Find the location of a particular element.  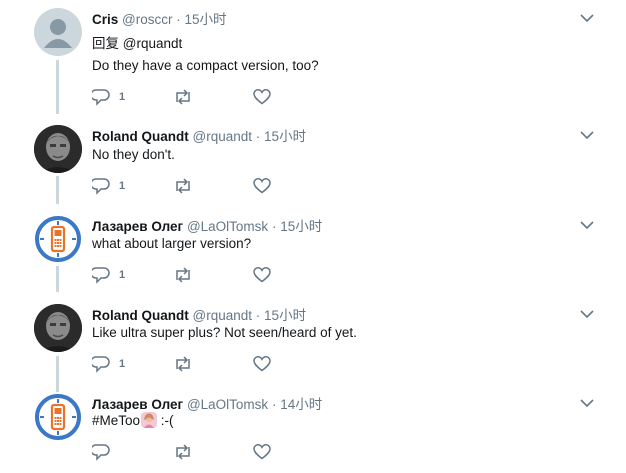

timestamp: 14小时 is located at coordinates (301, 404).